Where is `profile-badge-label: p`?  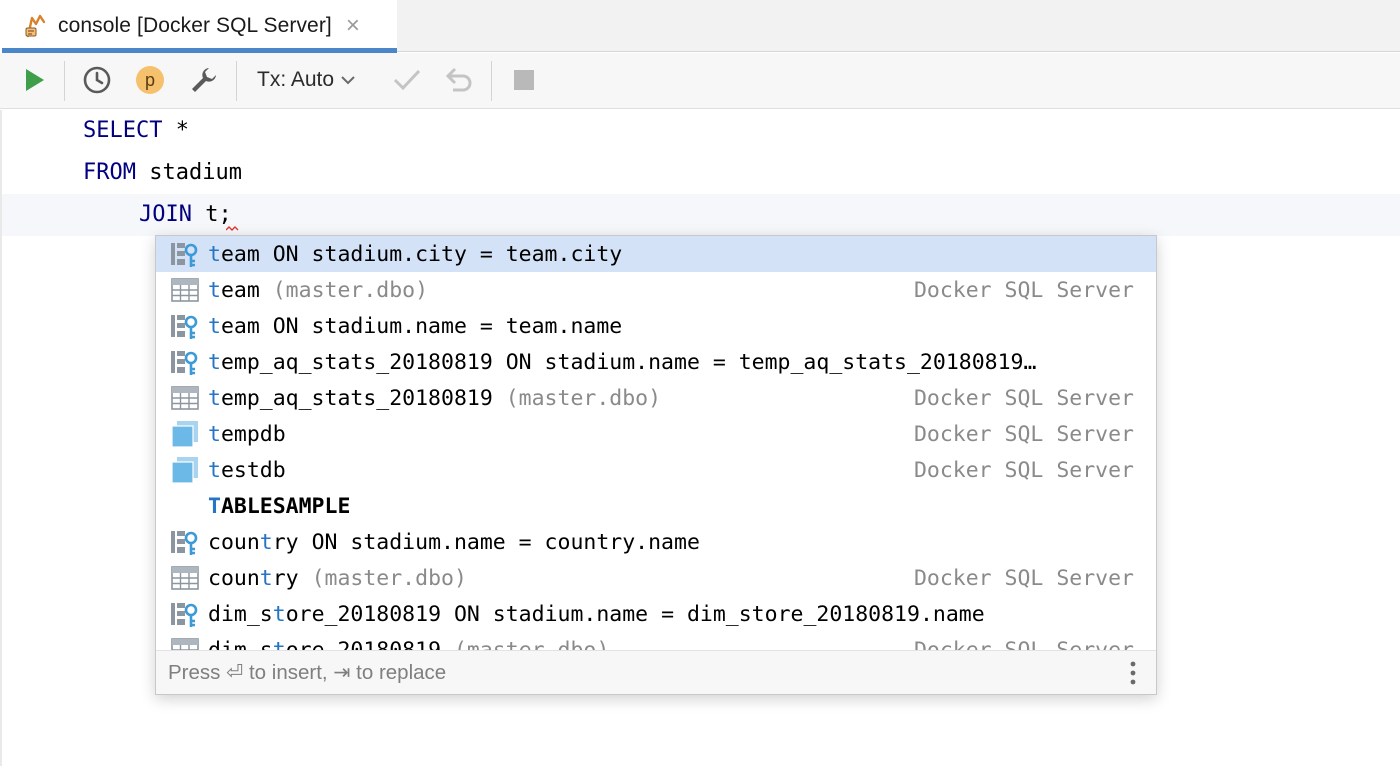 profile-badge-label: p is located at coordinates (150, 80).